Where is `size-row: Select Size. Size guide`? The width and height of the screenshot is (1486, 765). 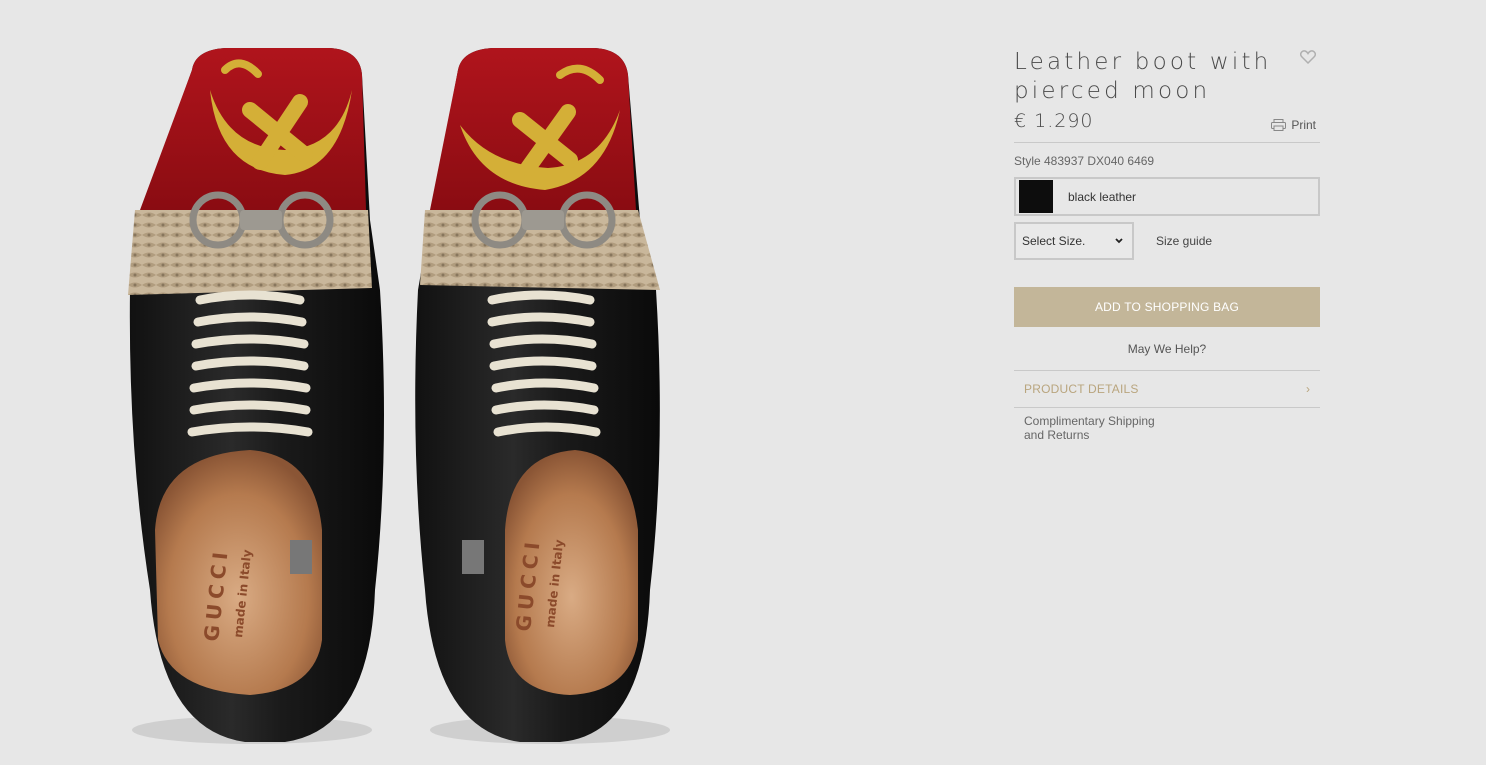
size-row: Select Size. Size guide is located at coordinates (1167, 241).